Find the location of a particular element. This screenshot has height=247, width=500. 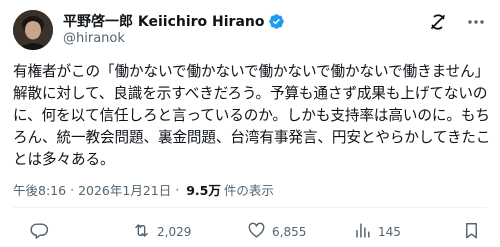

like-count: 6,855 is located at coordinates (289, 232).